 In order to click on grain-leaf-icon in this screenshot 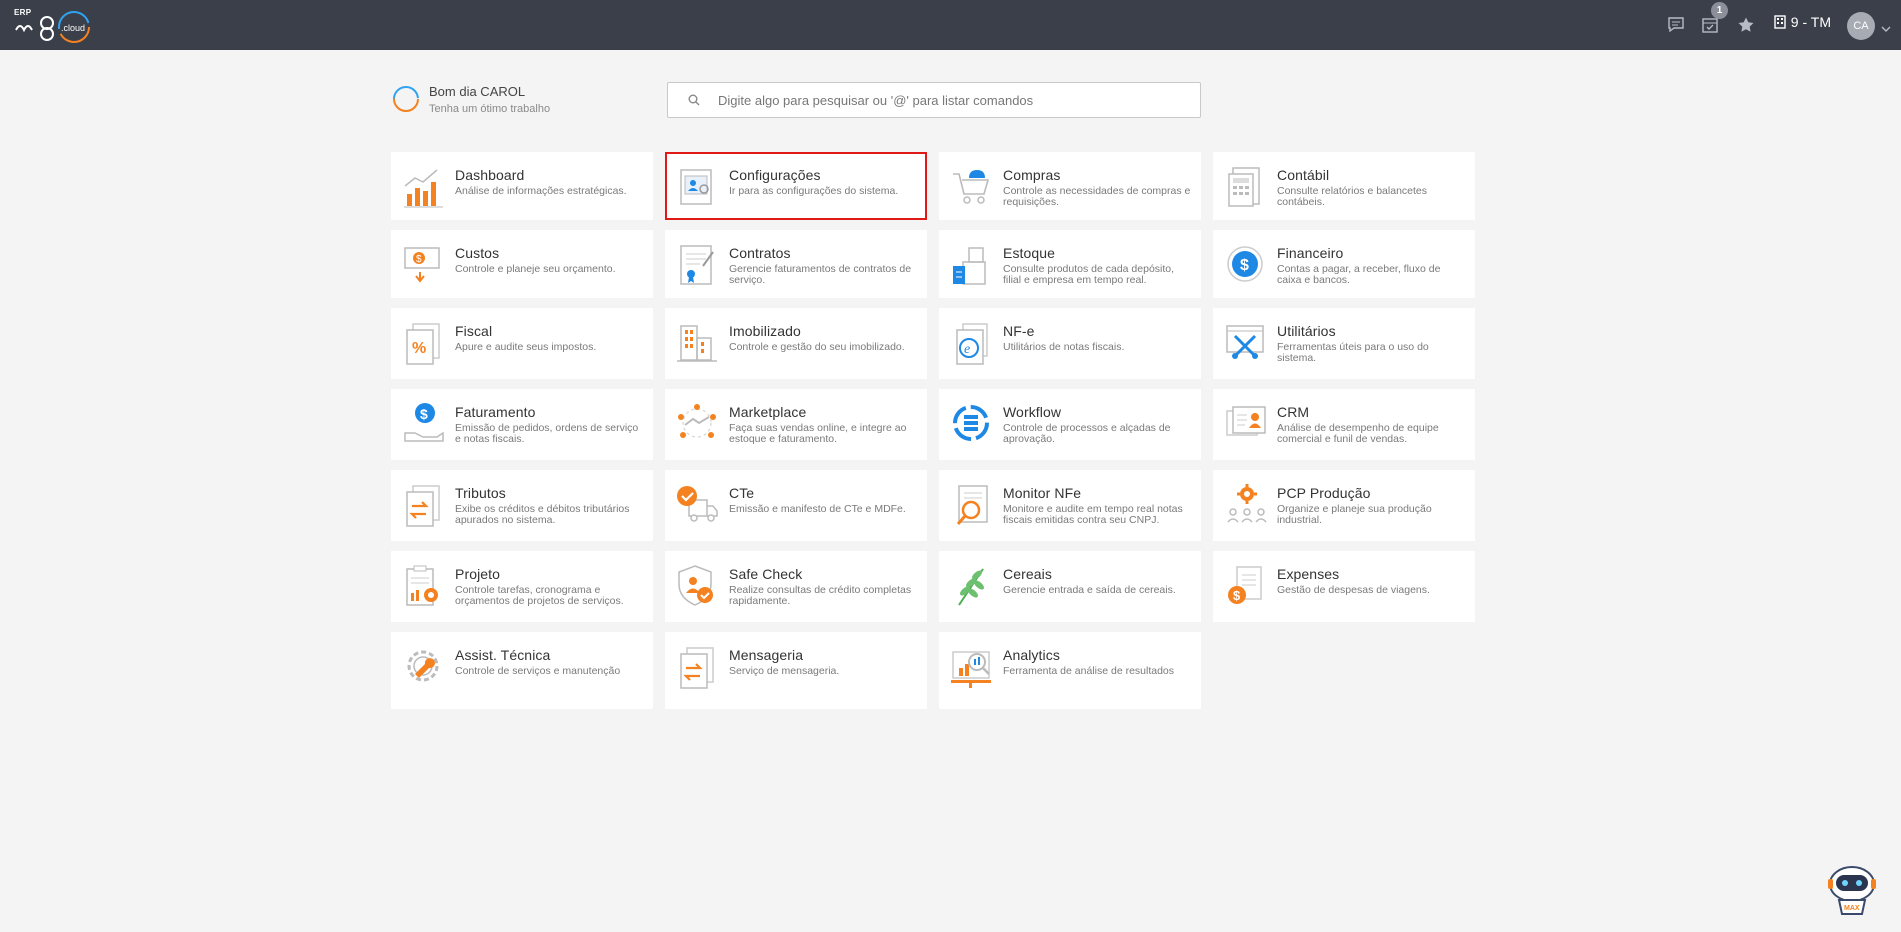, I will do `click(971, 587)`.